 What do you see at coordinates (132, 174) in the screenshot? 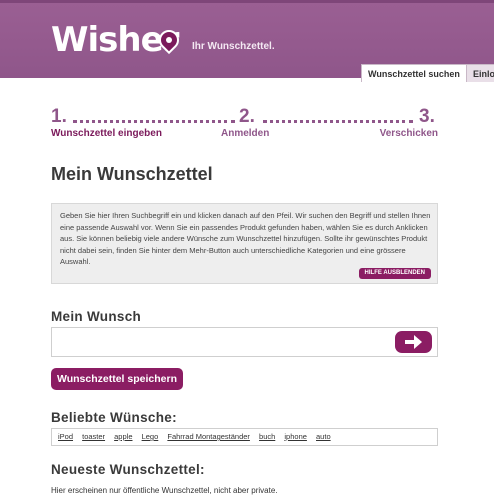
I see `page-title: Mein Wunschzettel` at bounding box center [132, 174].